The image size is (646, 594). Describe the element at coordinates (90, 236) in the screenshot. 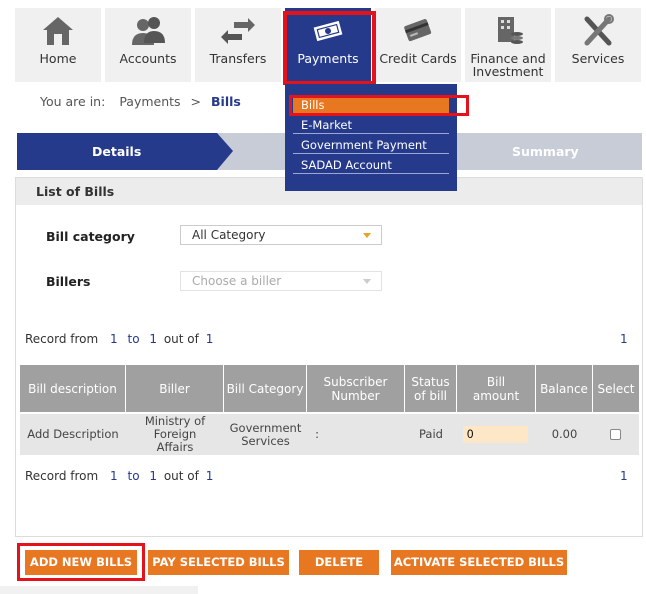

I see `bill-category-label: Bill category` at that location.